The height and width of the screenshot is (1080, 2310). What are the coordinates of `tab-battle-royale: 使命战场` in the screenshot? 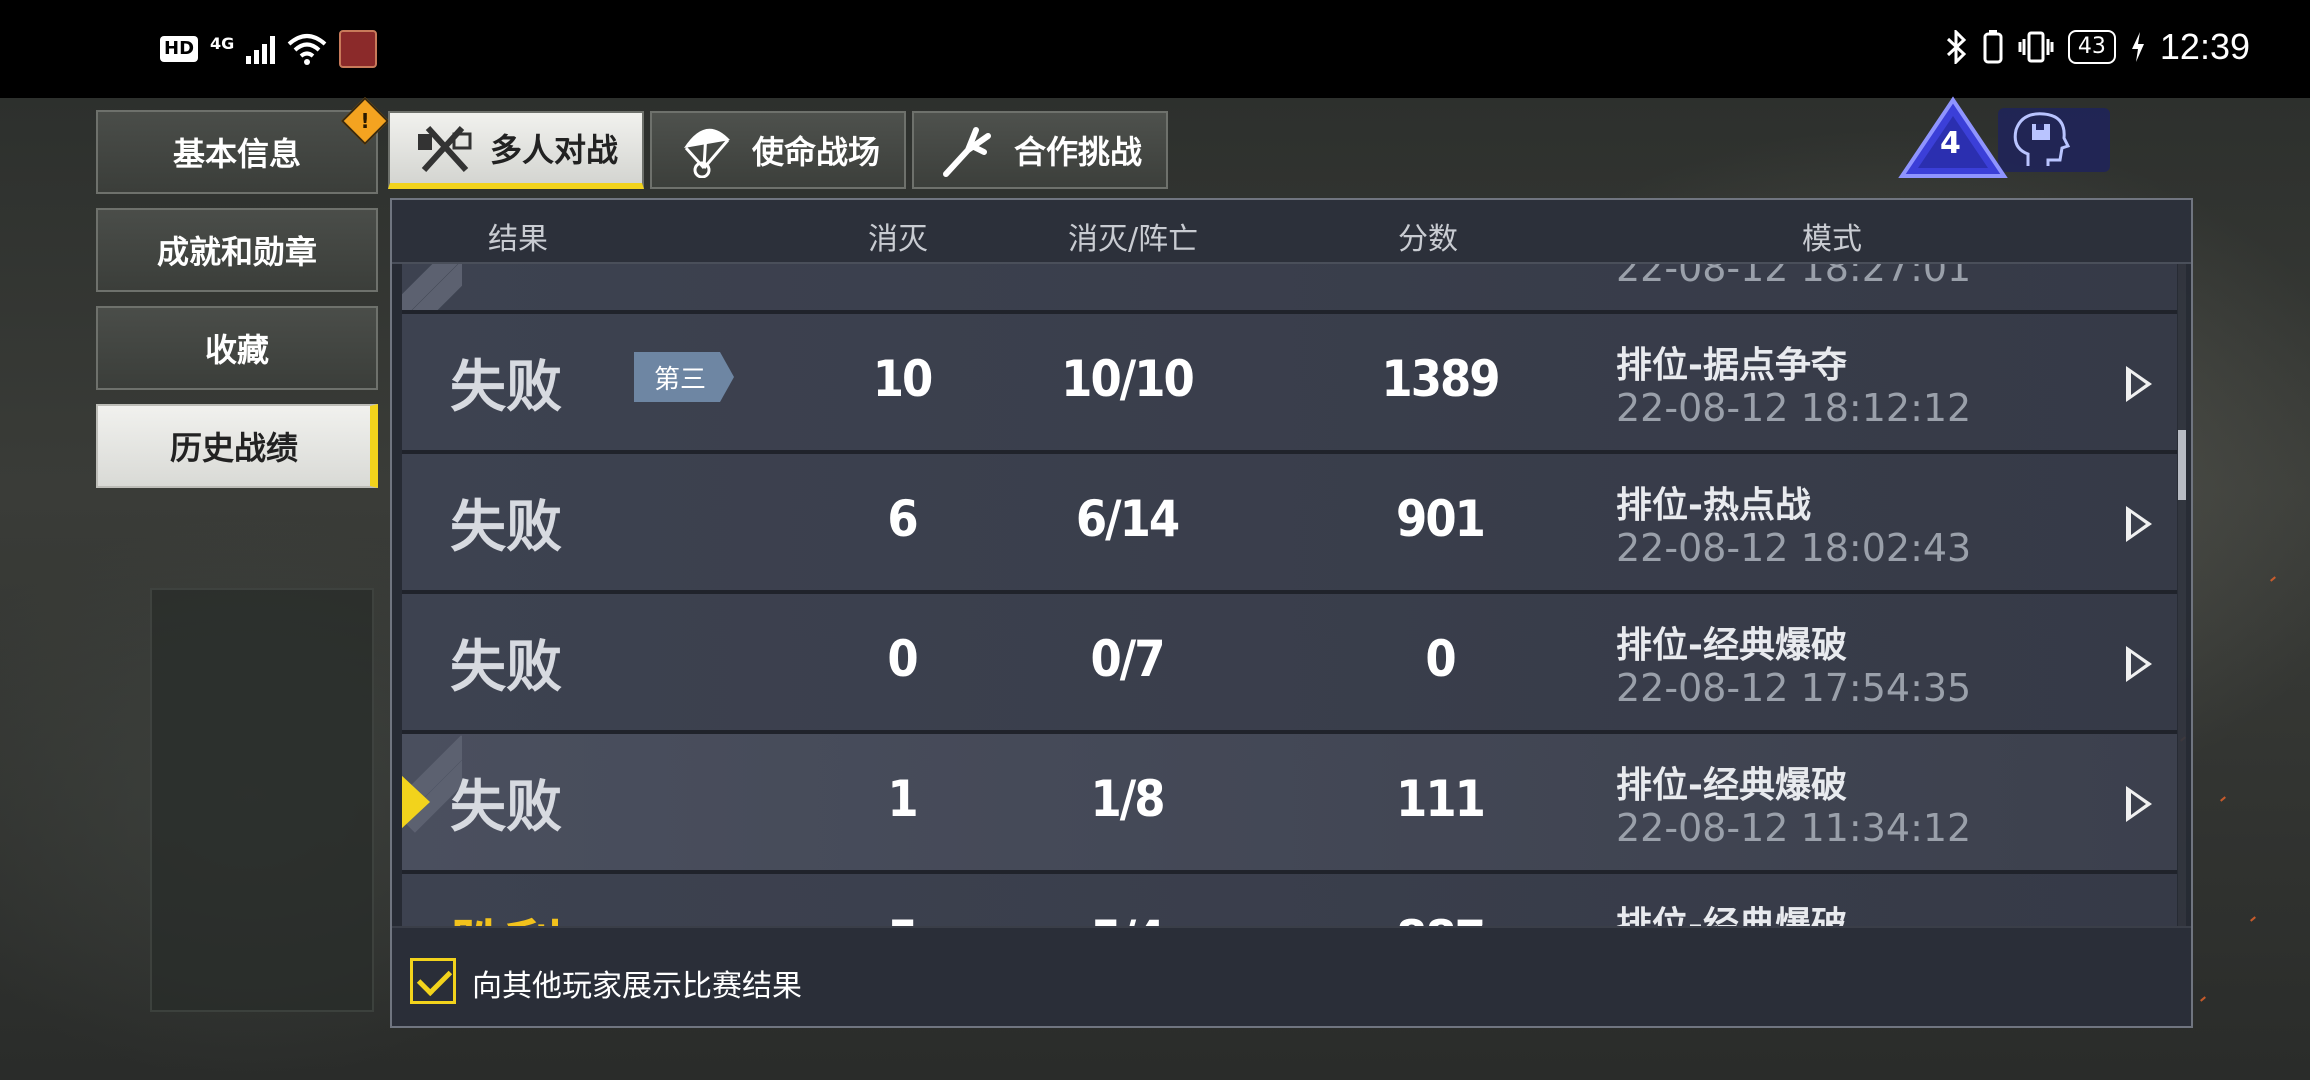 It's located at (778, 150).